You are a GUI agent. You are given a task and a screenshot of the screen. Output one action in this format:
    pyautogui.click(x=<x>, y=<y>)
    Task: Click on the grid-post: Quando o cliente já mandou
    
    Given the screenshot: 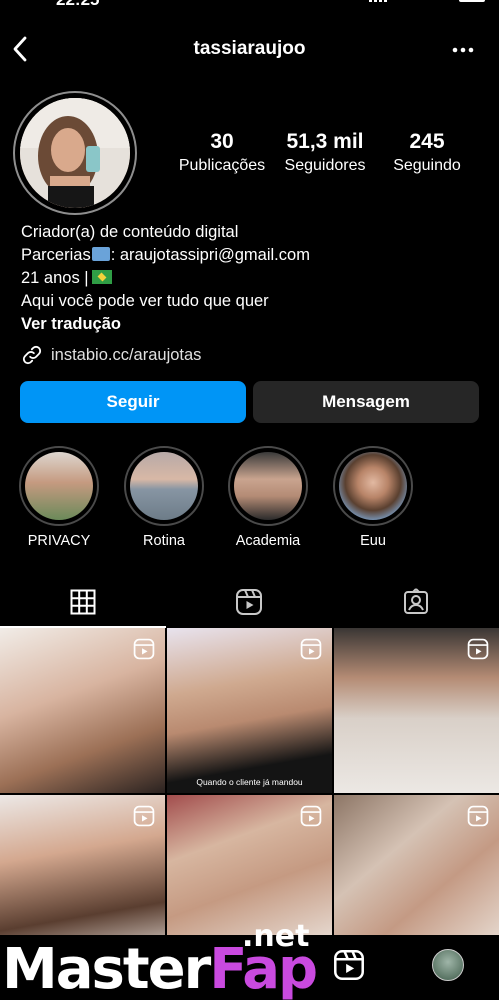 What is the action you would take?
    pyautogui.click(x=249, y=710)
    